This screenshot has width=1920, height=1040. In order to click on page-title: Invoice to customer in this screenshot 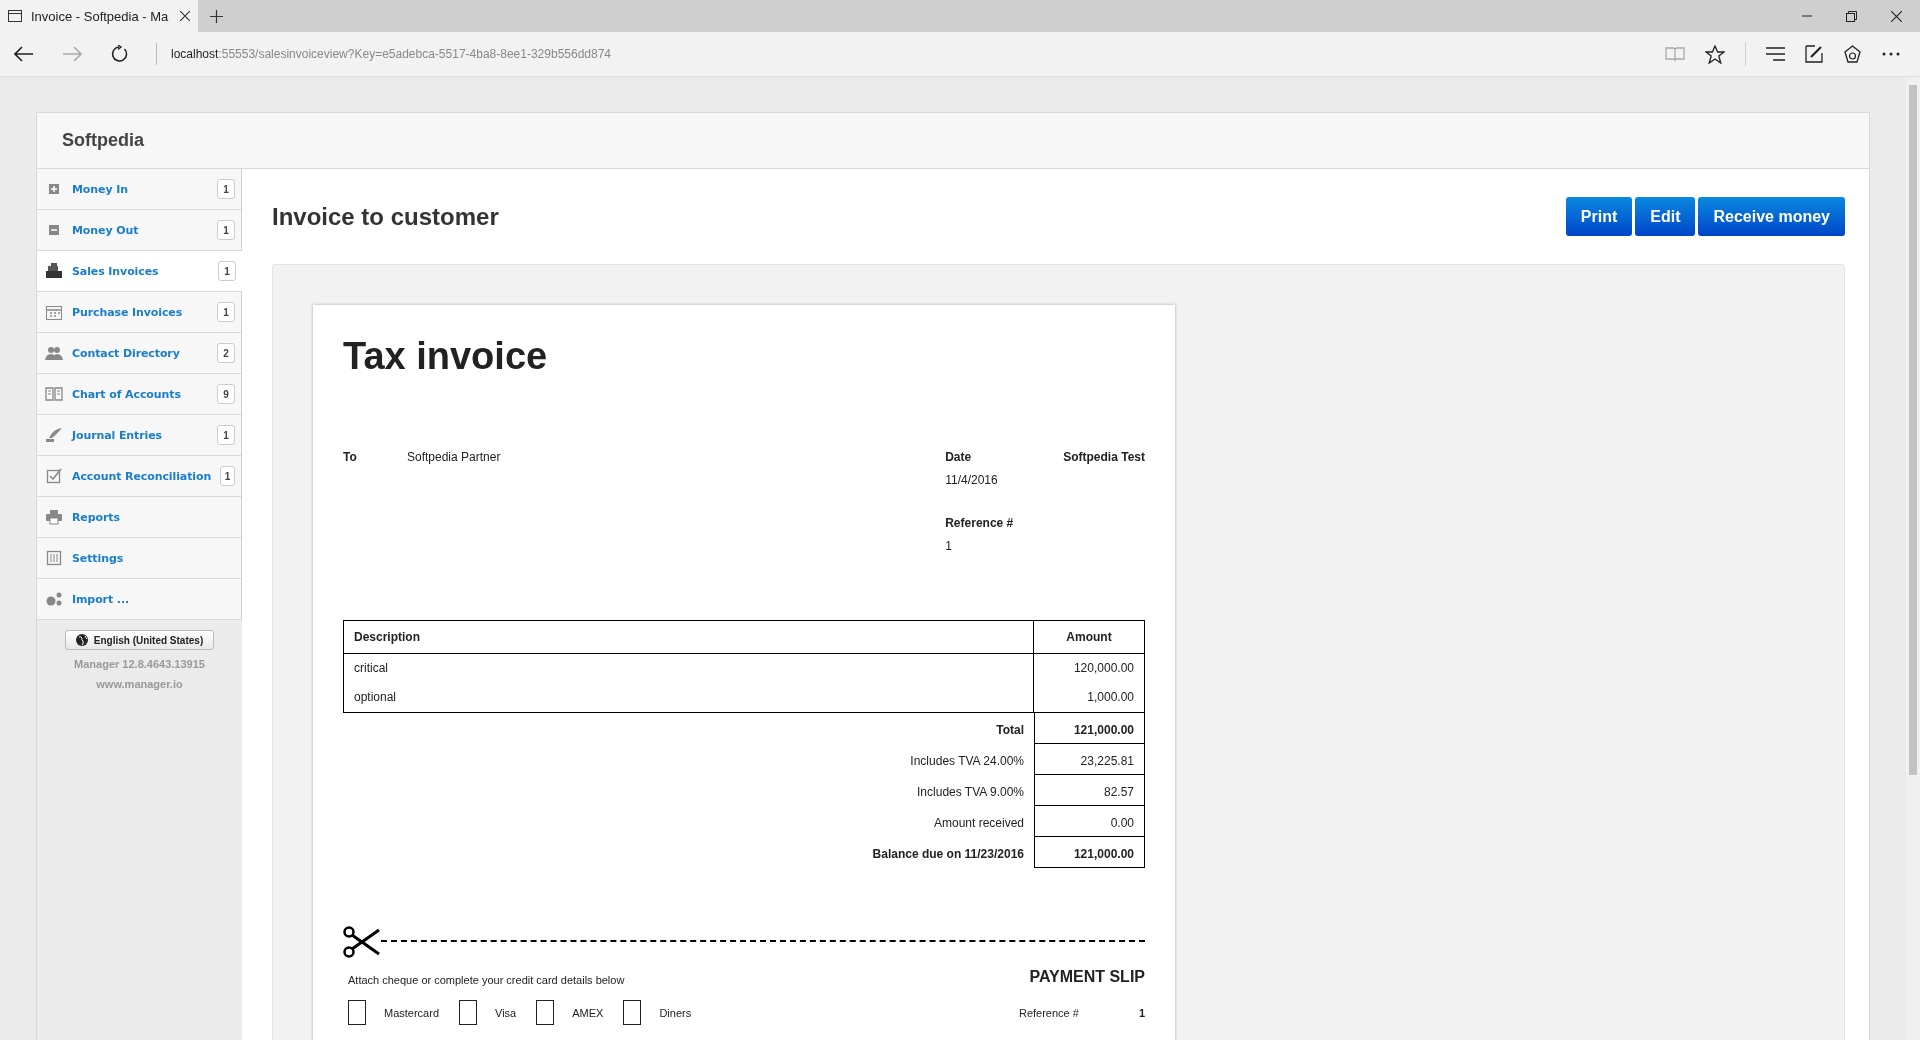, I will do `click(385, 216)`.